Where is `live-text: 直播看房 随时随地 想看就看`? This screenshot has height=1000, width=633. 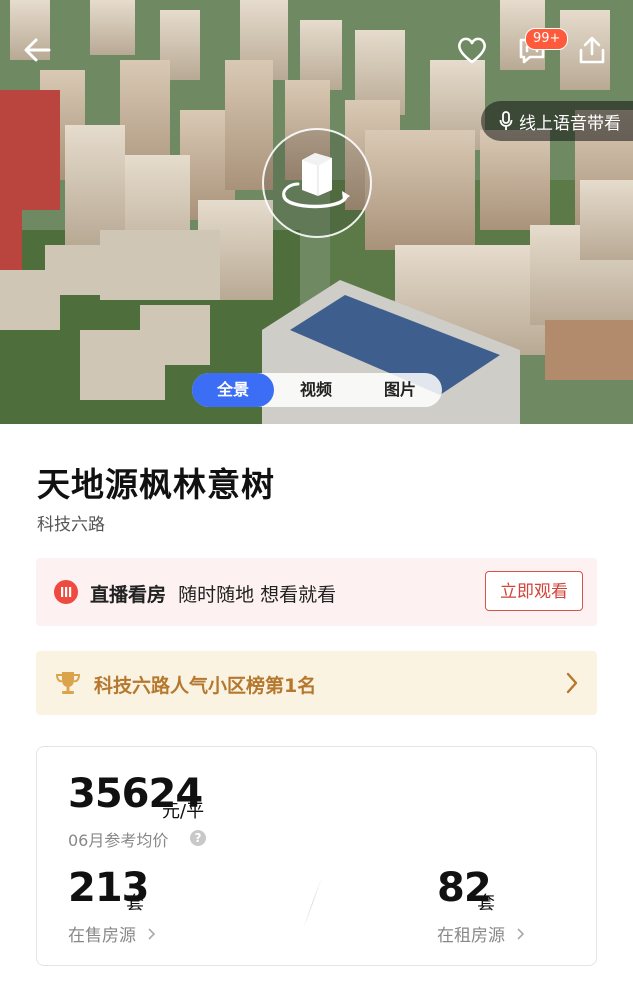 live-text: 直播看房 随时随地 想看就看 is located at coordinates (213, 593).